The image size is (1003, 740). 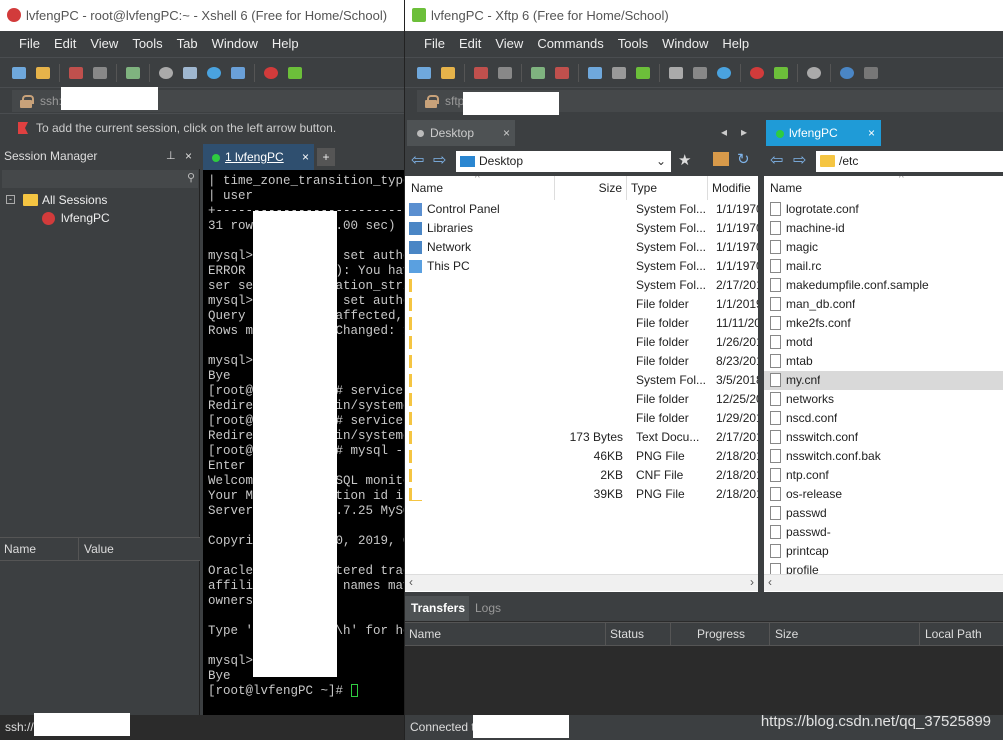 What do you see at coordinates (883, 323) in the screenshot?
I see `table-row: mke2fs.conf` at bounding box center [883, 323].